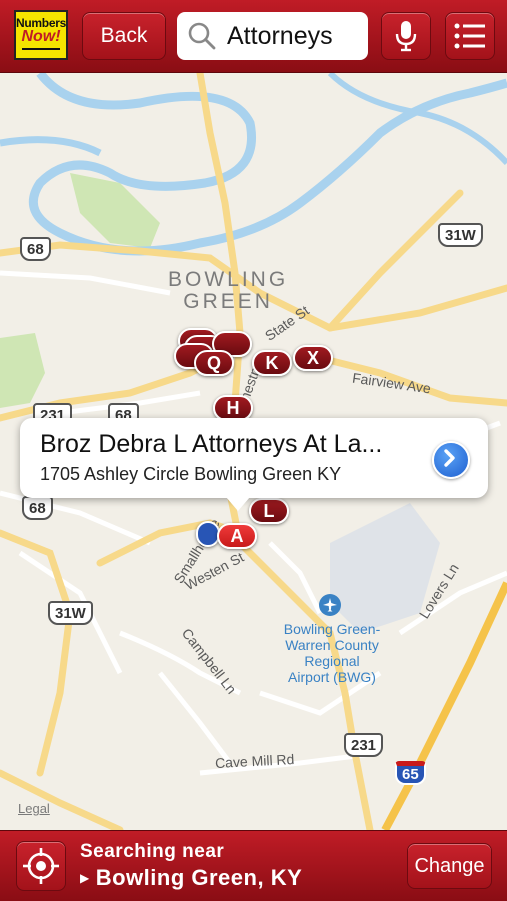 The height and width of the screenshot is (901, 507). What do you see at coordinates (41, 53) in the screenshot?
I see `logo-phone-icon` at bounding box center [41, 53].